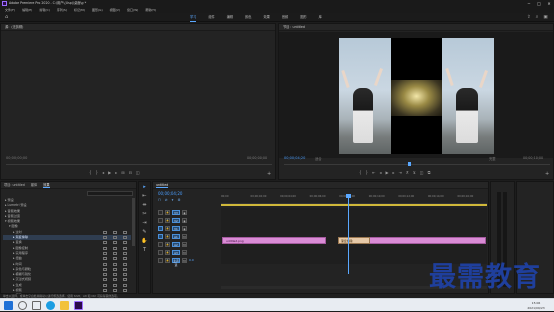  What do you see at coordinates (64, 305) in the screenshot?
I see `explorer-icon` at bounding box center [64, 305].